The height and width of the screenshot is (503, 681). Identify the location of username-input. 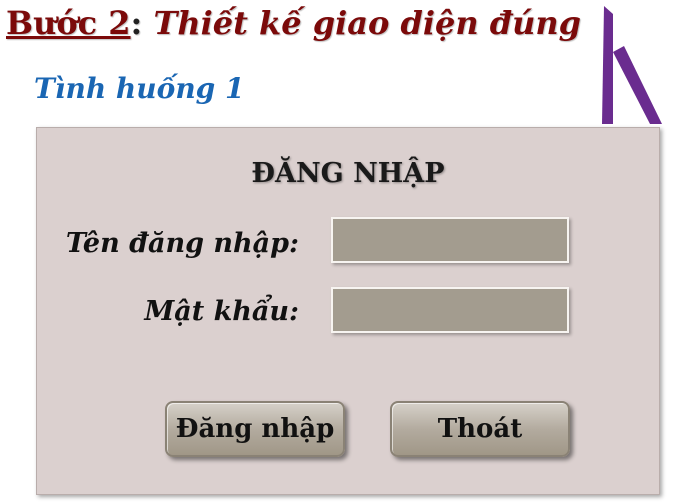
(450, 240).